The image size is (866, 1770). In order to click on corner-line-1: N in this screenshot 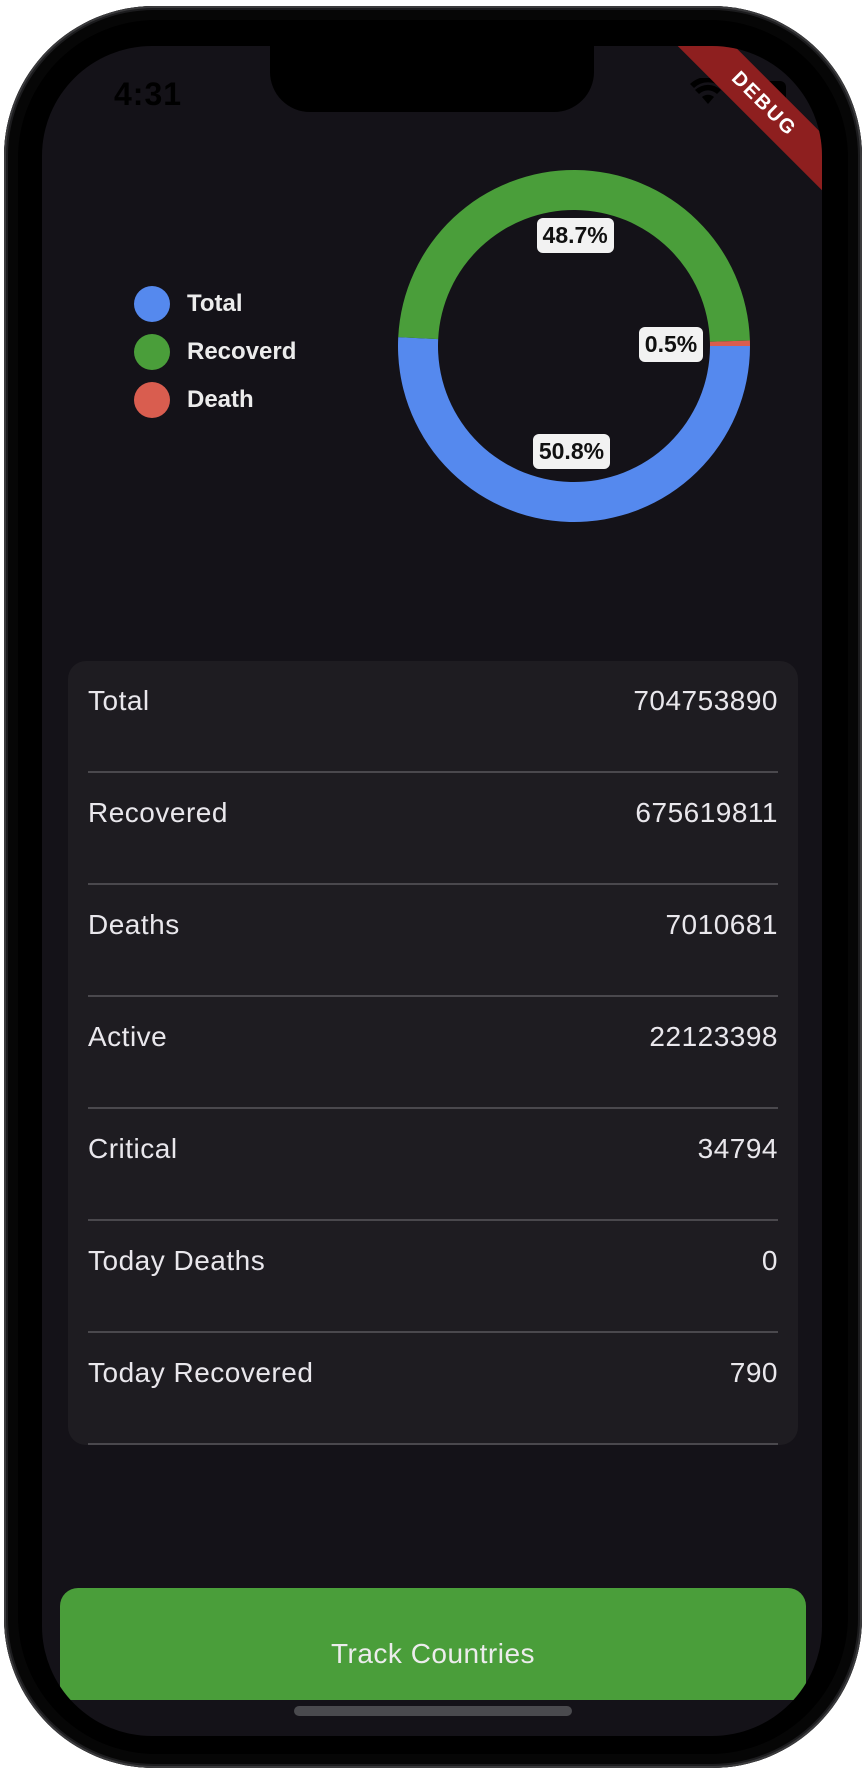, I will do `click(858, 14)`.